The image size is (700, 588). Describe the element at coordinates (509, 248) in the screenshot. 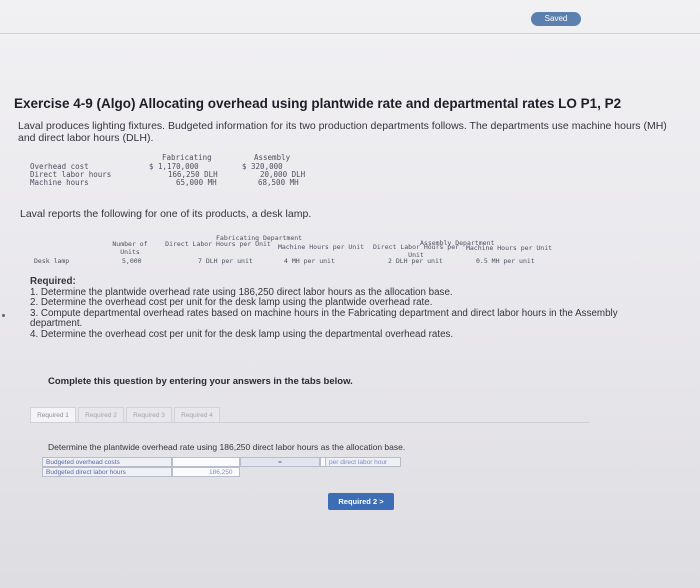

I see `col-header-asm-mh: Machine Hours per Unit` at that location.